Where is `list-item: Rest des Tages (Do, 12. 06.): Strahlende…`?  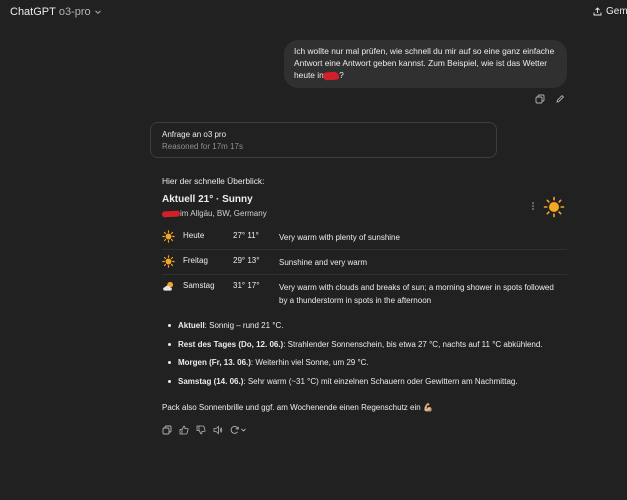
list-item: Rest des Tages (Do, 12. 06.): Strahlende… is located at coordinates (372, 348).